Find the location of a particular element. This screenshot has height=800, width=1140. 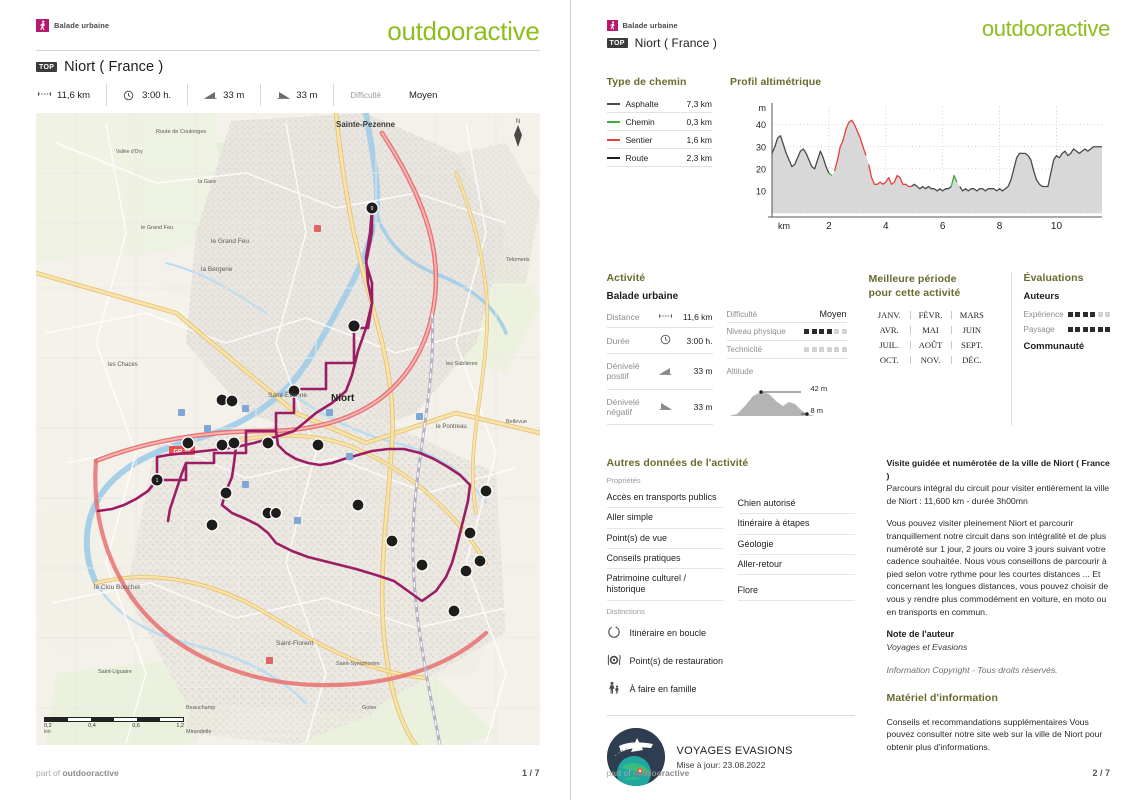

table-row: Distance 11,6 km is located at coordinates (659, 317).